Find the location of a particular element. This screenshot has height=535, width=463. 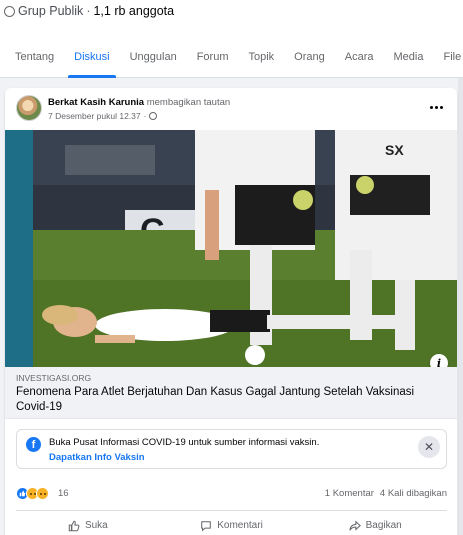

tab-orang: Orang is located at coordinates (309, 57).